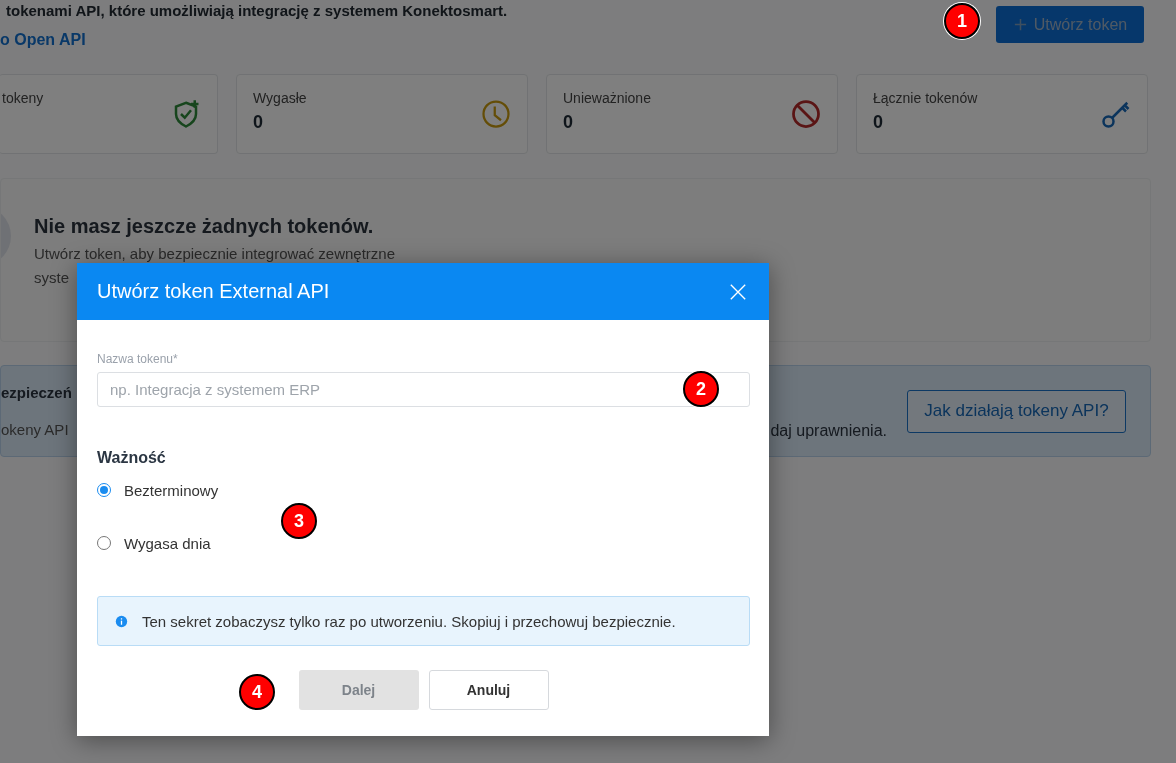  Describe the element at coordinates (52, 277) in the screenshot. I see `empty-state-text: syste` at that location.